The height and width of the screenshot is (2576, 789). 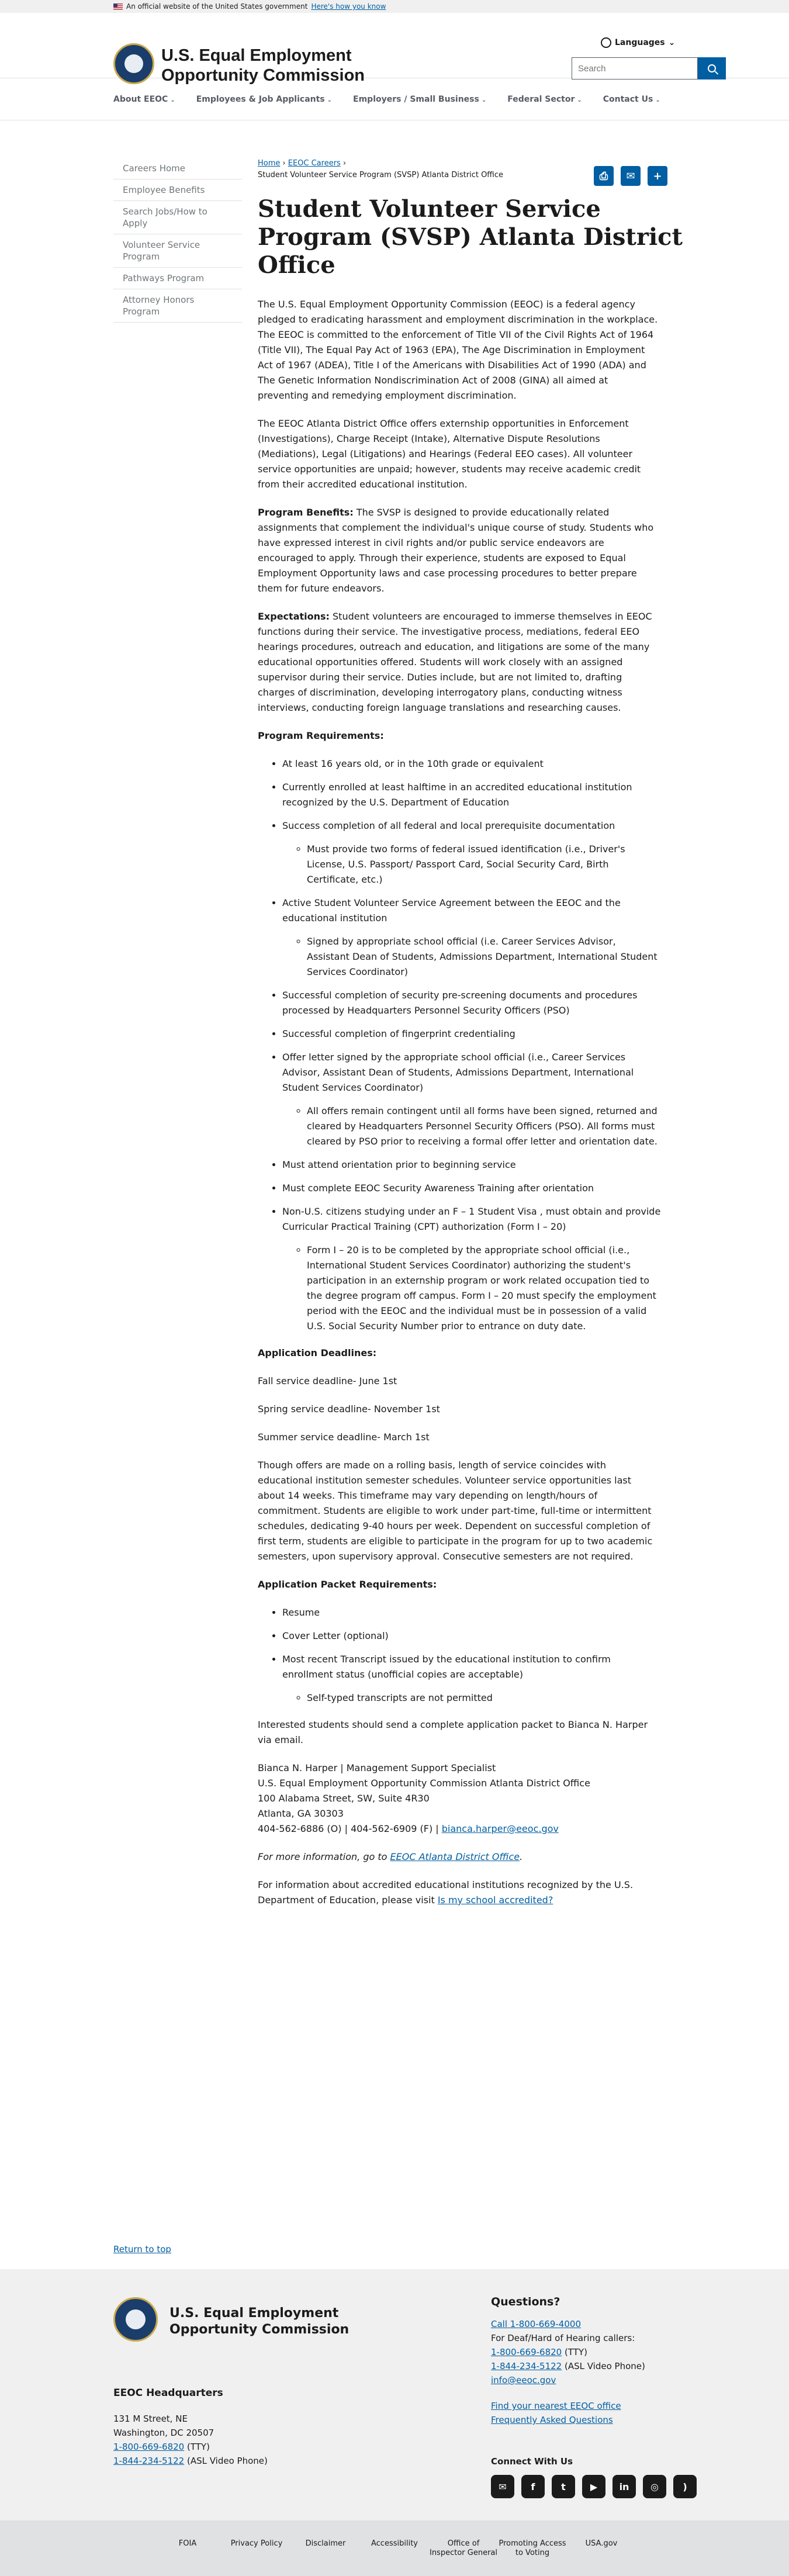 I want to click on requirements-heading: Program Requirements:, so click(x=321, y=735).